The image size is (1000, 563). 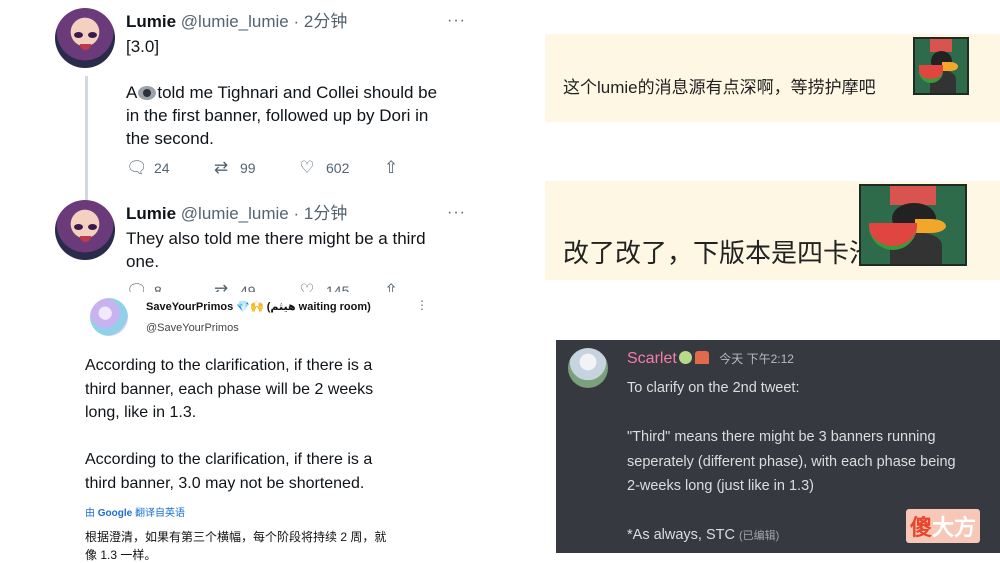 I want to click on chat-message: 这个lumie的消息源有点深啊，等捞护摩吧, so click(x=719, y=87).